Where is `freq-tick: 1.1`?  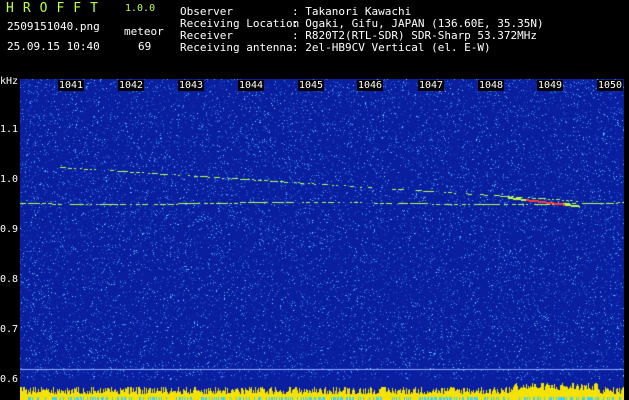 freq-tick: 1.1 is located at coordinates (9, 129).